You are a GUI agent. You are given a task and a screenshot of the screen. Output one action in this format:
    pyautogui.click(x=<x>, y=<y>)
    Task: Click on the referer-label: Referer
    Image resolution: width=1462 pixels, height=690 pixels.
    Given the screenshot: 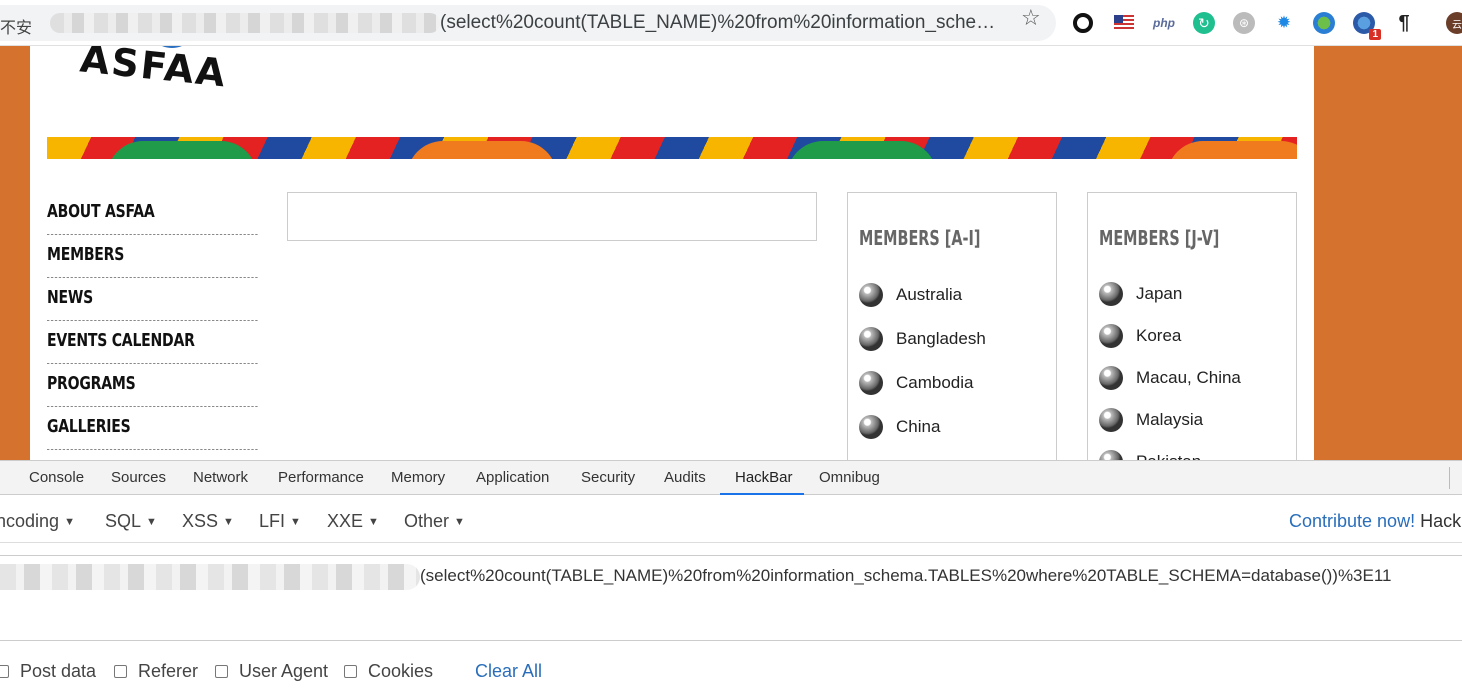 What is the action you would take?
    pyautogui.click(x=168, y=671)
    